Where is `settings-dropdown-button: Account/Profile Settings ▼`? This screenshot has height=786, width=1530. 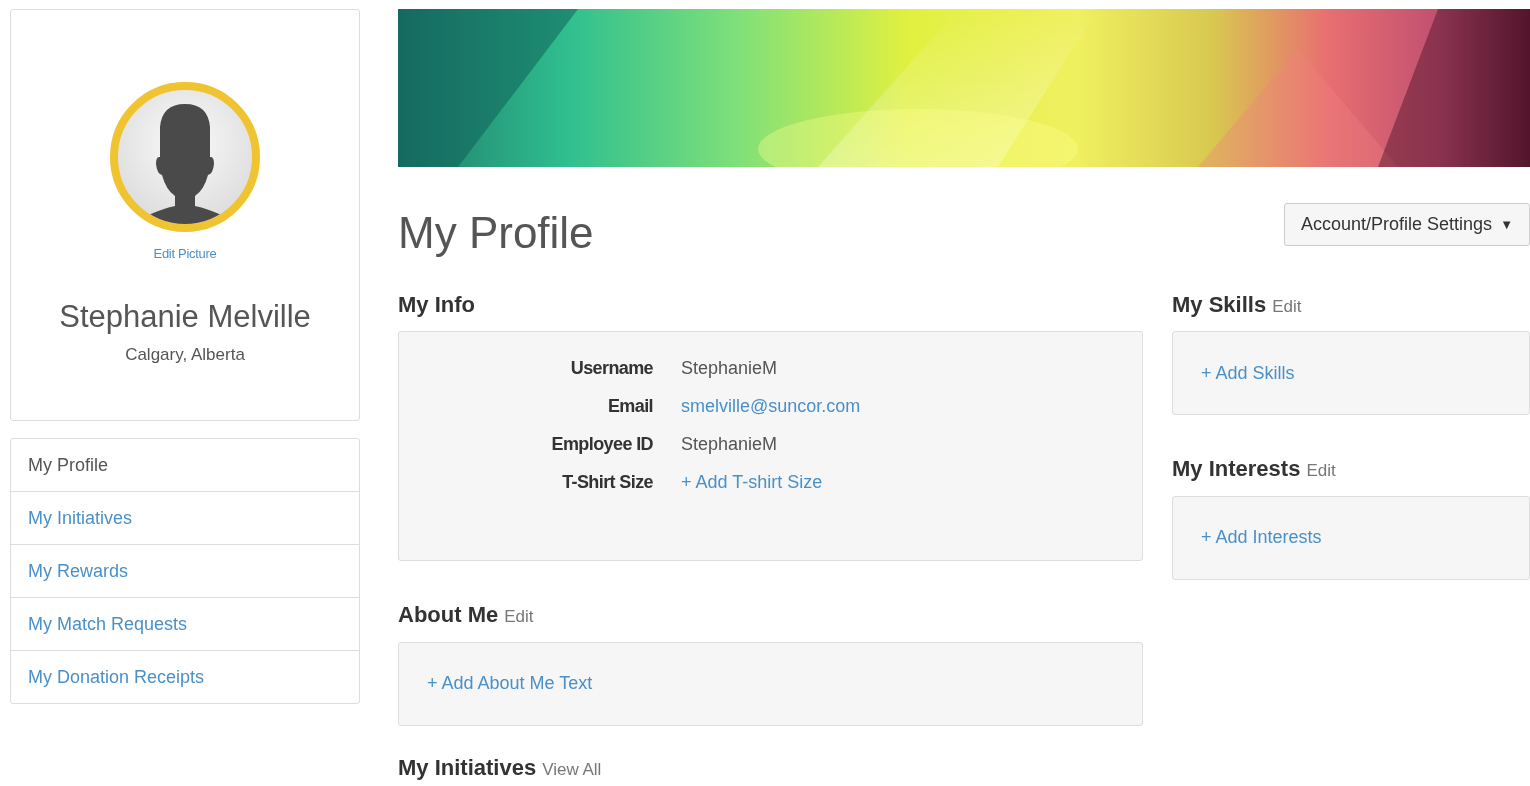
settings-dropdown-button: Account/Profile Settings ▼ is located at coordinates (1407, 224).